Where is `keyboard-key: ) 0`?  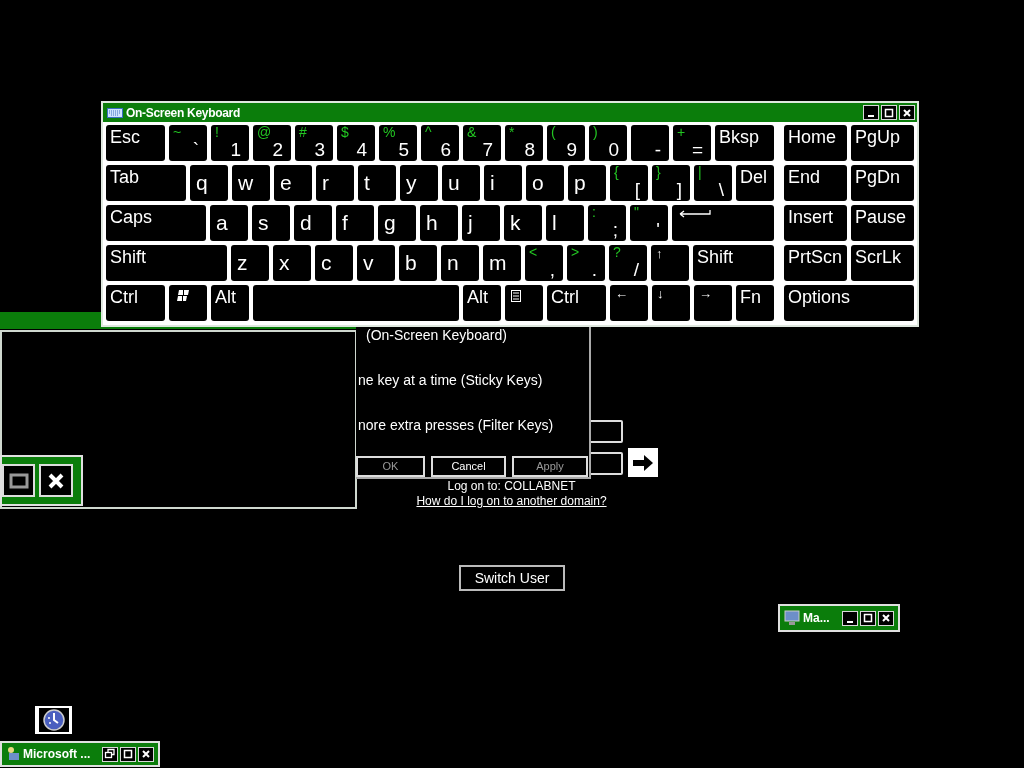
keyboard-key: ) 0 is located at coordinates (608, 143).